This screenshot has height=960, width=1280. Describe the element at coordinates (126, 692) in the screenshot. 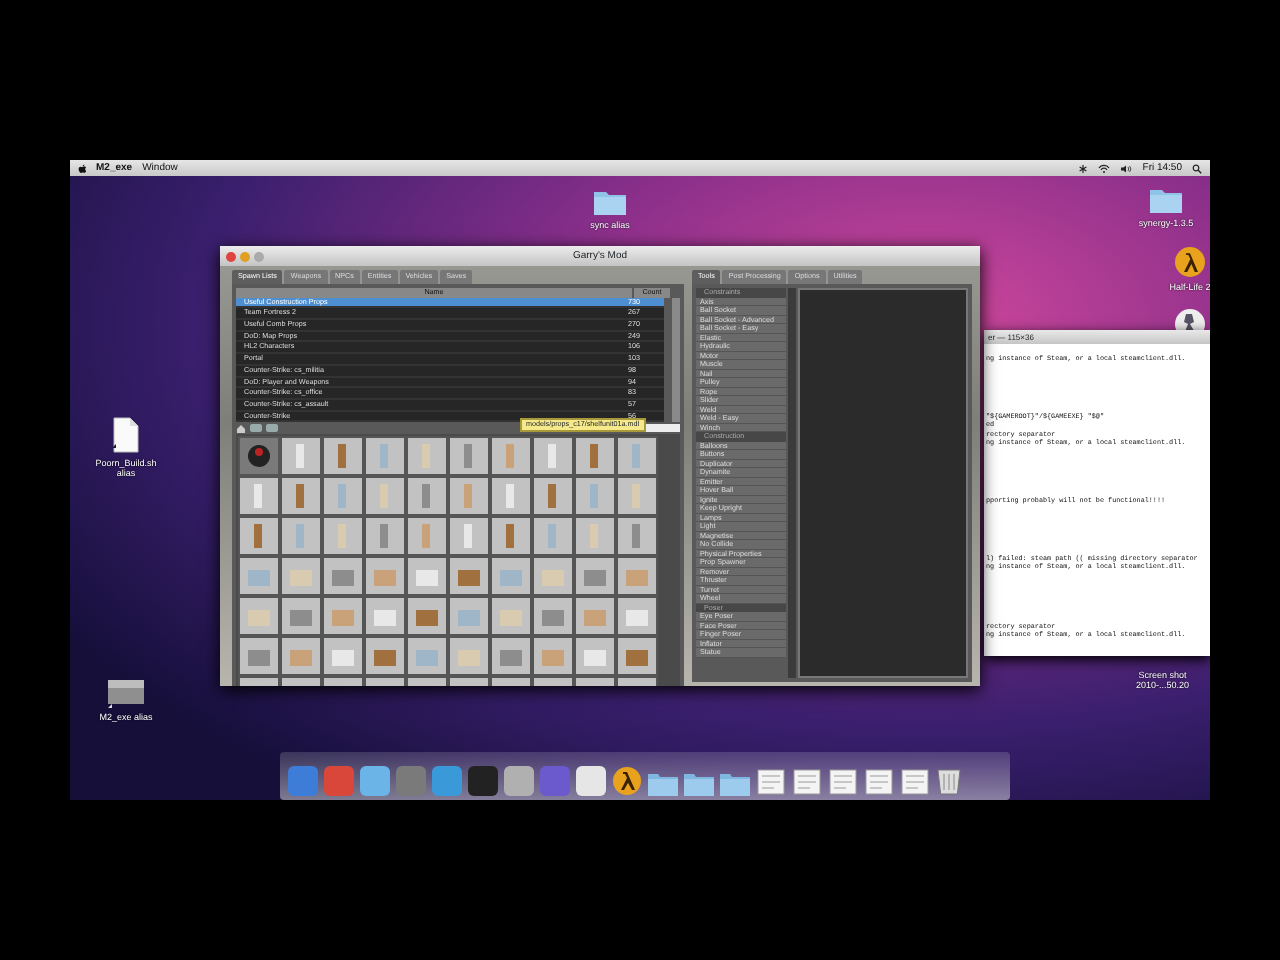

I see `disk-image-icon` at that location.